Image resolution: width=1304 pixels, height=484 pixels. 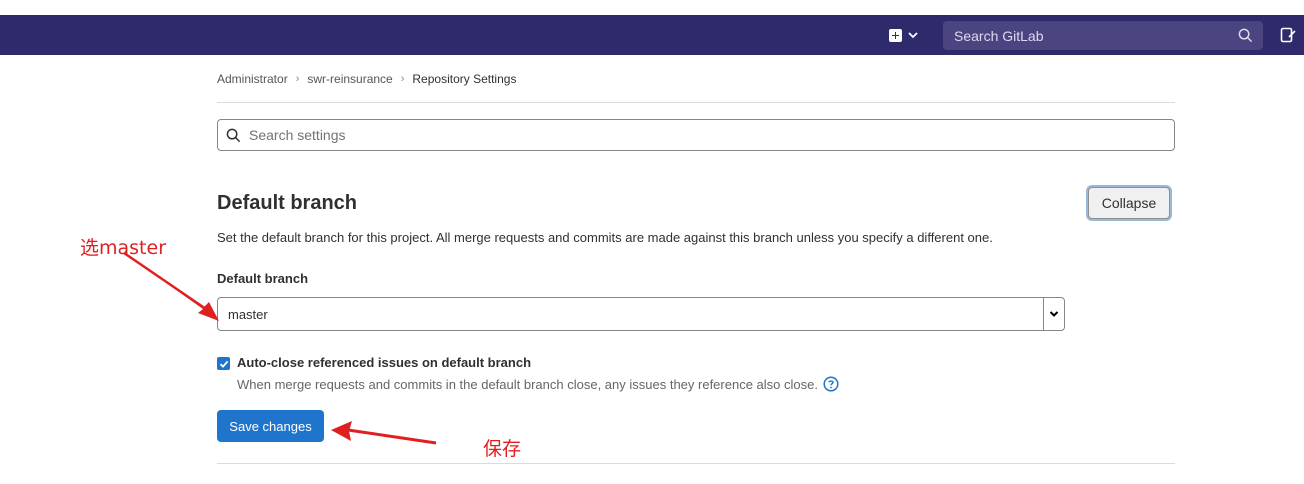 What do you see at coordinates (907, 35) in the screenshot?
I see `new-menu-button` at bounding box center [907, 35].